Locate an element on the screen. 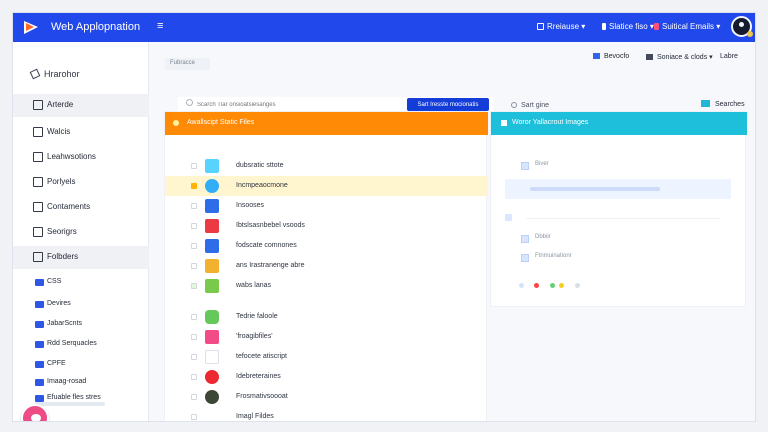  search-input is located at coordinates (292, 105).